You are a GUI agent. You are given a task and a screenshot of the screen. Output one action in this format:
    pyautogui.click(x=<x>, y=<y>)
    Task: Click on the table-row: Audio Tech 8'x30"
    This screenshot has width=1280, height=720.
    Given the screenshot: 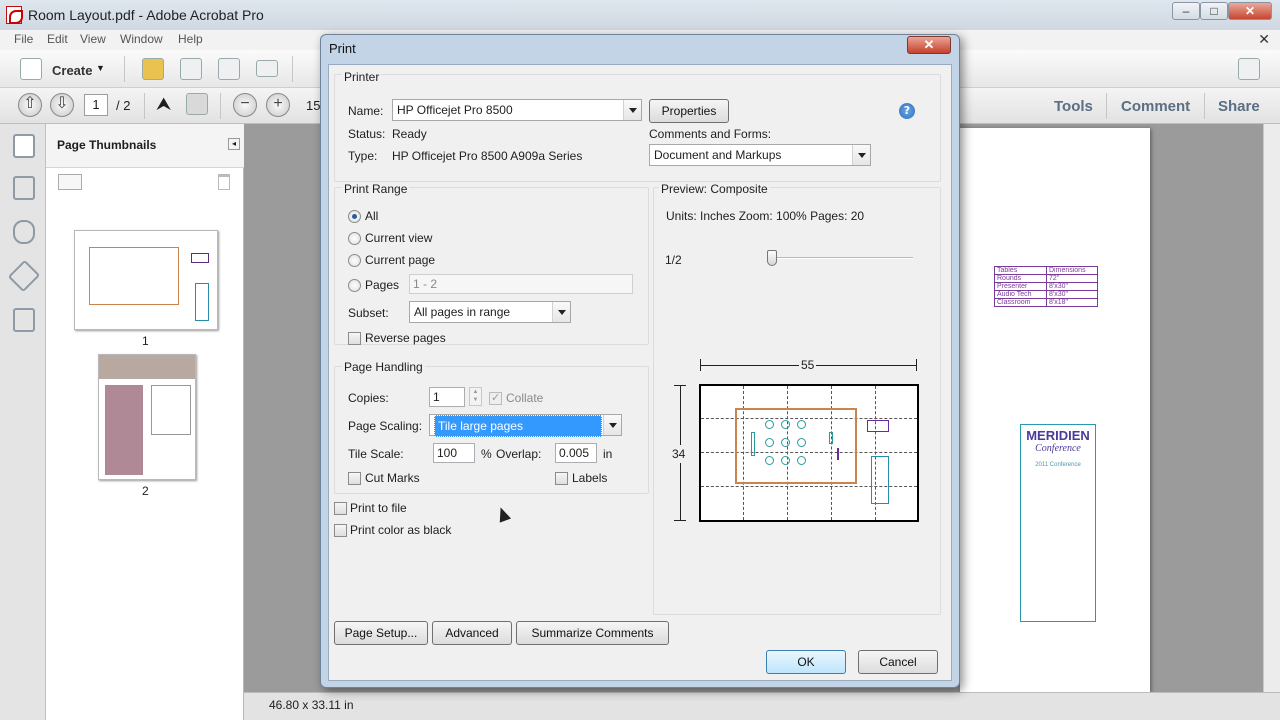 What is the action you would take?
    pyautogui.click(x=1046, y=295)
    